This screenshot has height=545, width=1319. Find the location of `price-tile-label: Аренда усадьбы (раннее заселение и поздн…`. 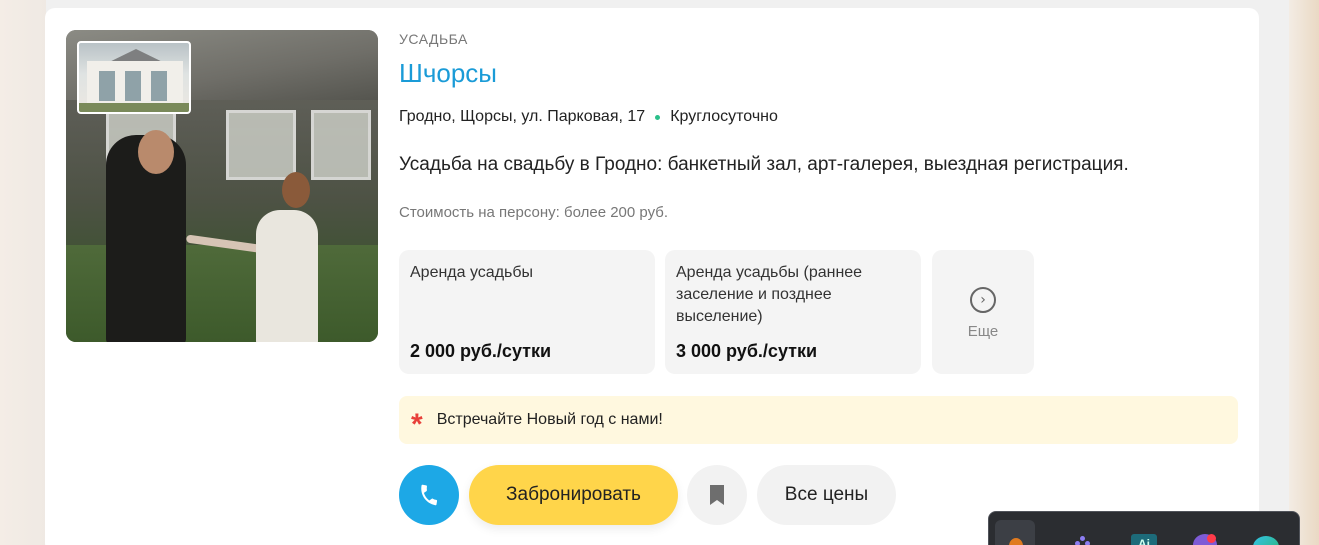

price-tile-label: Аренда усадьбы (раннее заселение и поздн… is located at coordinates (769, 294).